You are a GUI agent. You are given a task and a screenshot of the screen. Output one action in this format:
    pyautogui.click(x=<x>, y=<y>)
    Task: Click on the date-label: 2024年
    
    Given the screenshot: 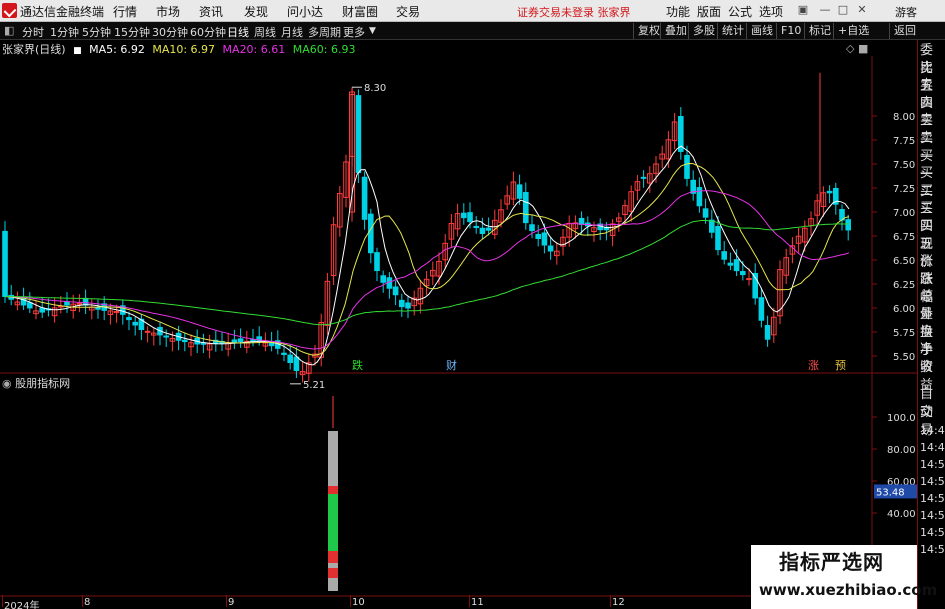 What is the action you would take?
    pyautogui.click(x=22, y=605)
    